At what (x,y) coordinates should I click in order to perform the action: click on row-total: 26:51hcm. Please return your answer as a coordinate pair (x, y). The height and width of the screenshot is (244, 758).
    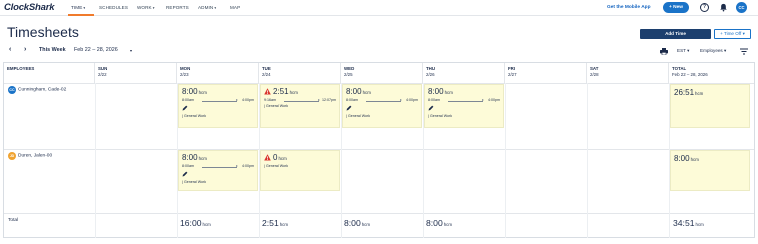
    Looking at the image, I should click on (710, 106).